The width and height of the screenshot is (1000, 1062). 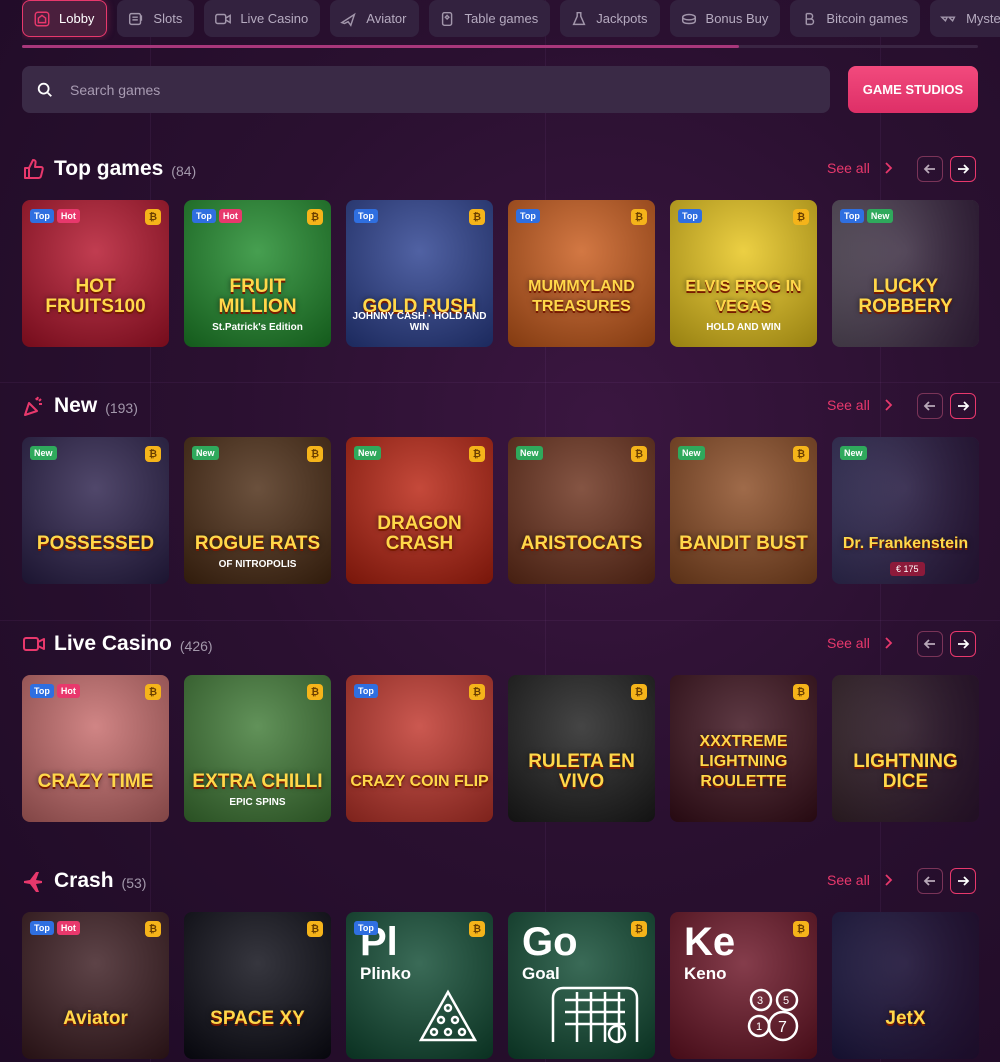 What do you see at coordinates (257, 985) in the screenshot?
I see `game-card: ₿ SPACE XY` at bounding box center [257, 985].